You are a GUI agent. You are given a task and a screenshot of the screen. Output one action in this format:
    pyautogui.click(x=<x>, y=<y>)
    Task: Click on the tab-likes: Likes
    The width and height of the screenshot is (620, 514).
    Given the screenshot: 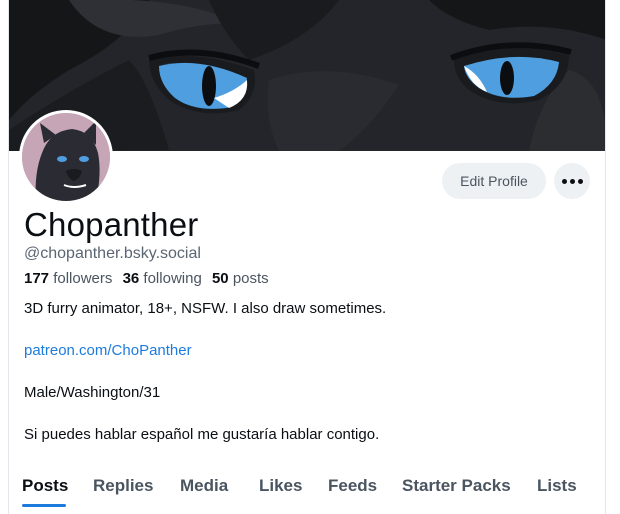 What is the action you would take?
    pyautogui.click(x=280, y=486)
    